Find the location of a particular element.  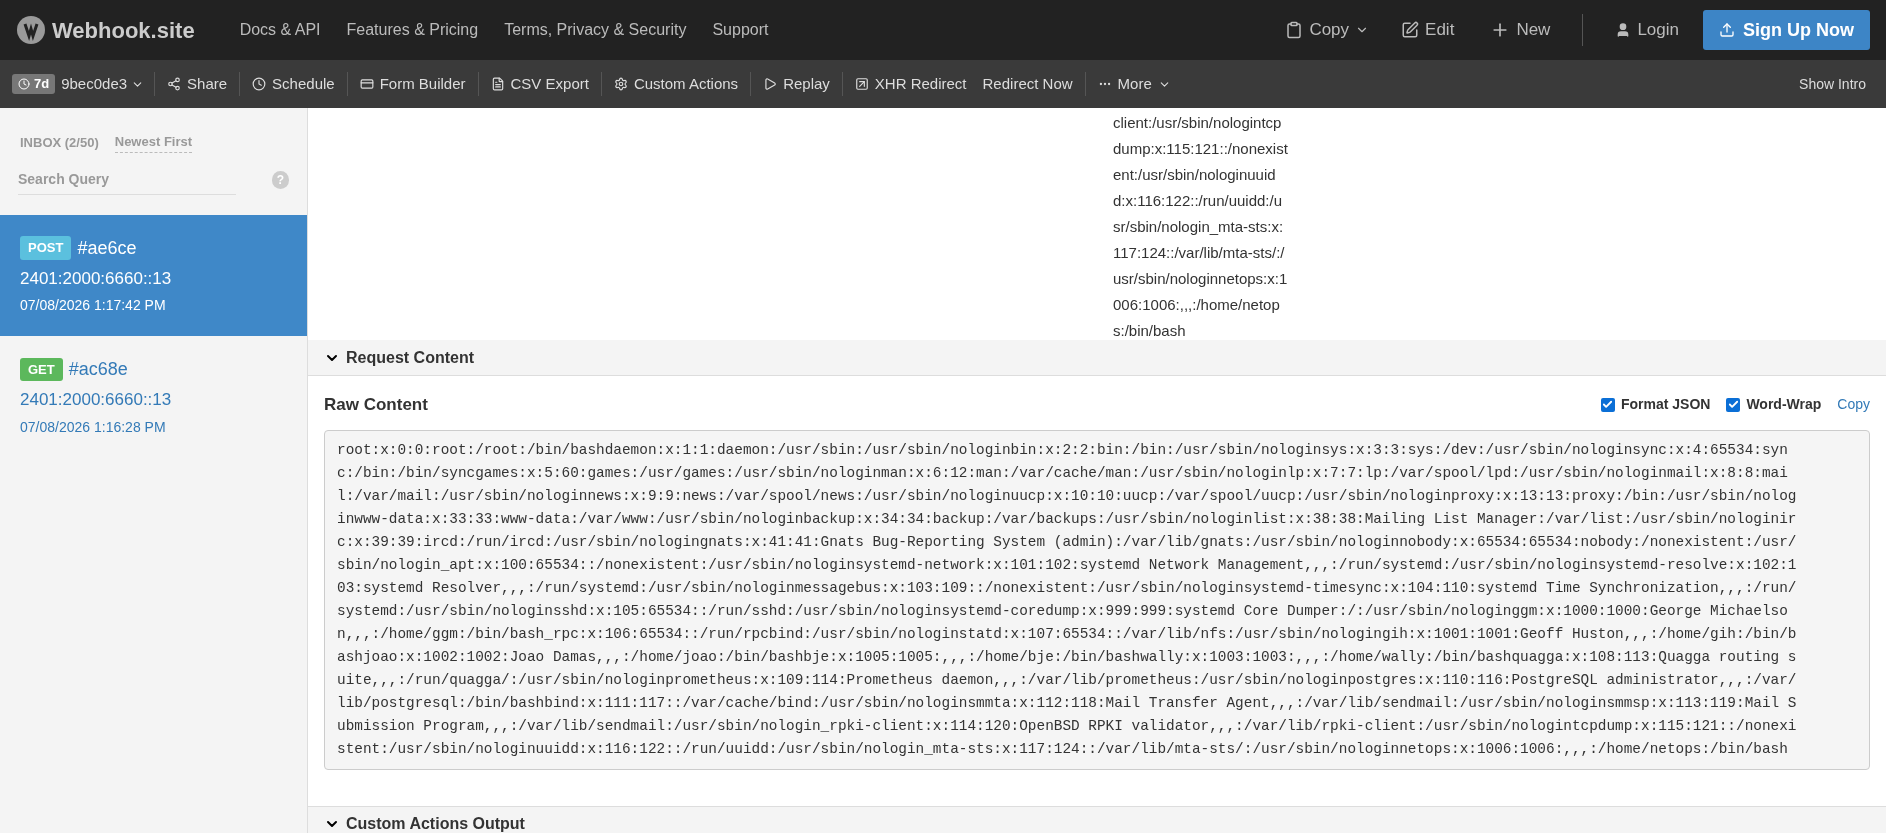

body-text-line: d:x:116:122::/run/uuidd:/u is located at coordinates (1198, 201).